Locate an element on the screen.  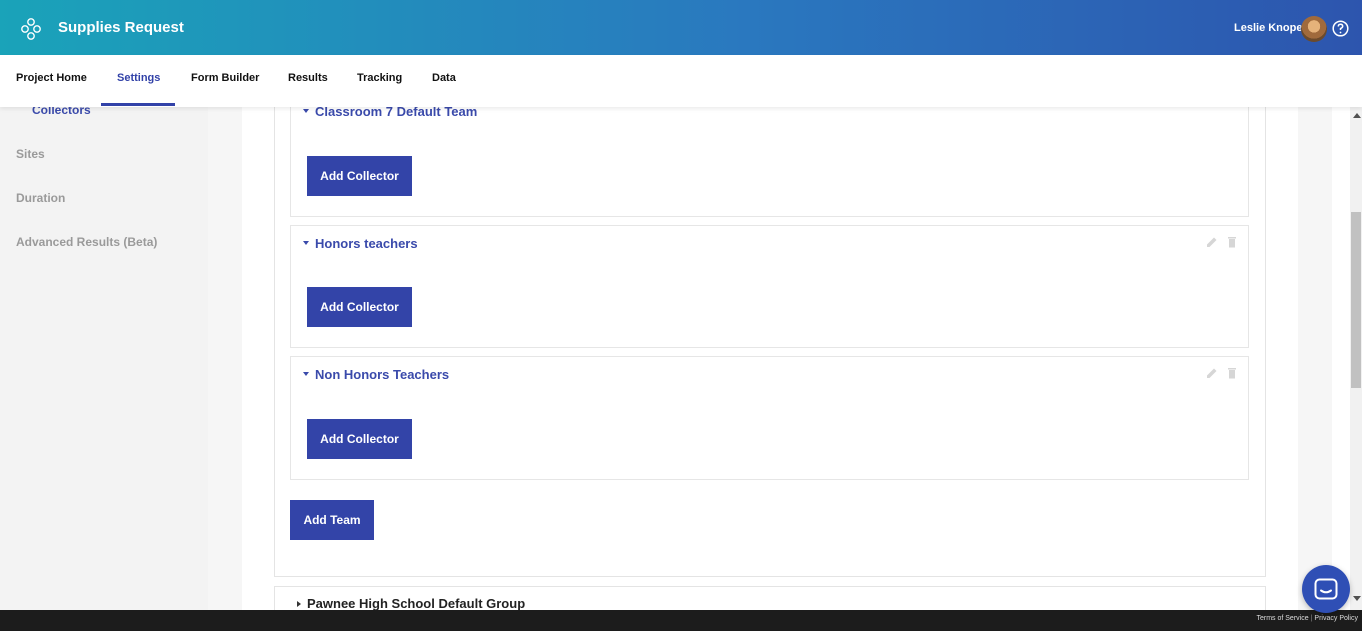
scroll-down-arrow-icon is located at coordinates (1357, 598).